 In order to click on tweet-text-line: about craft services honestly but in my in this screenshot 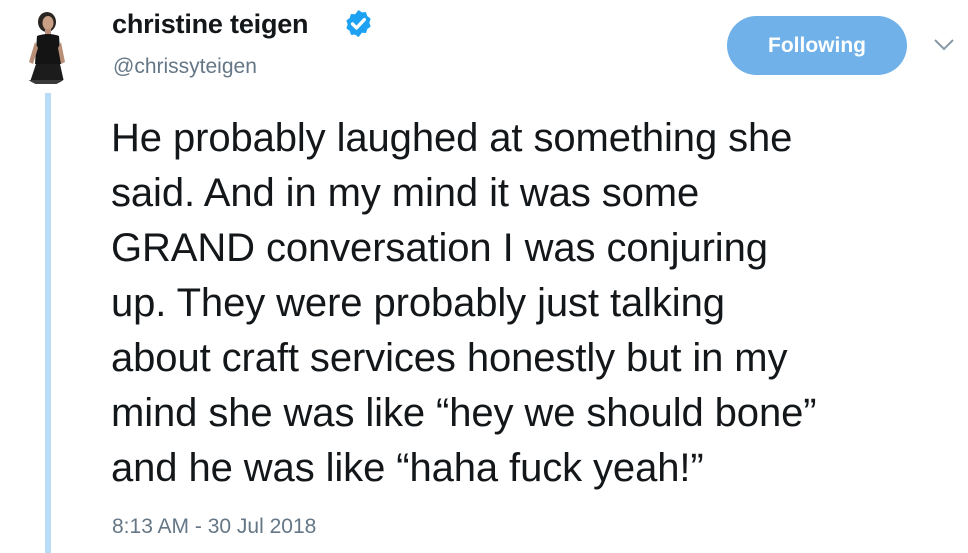, I will do `click(449, 358)`.